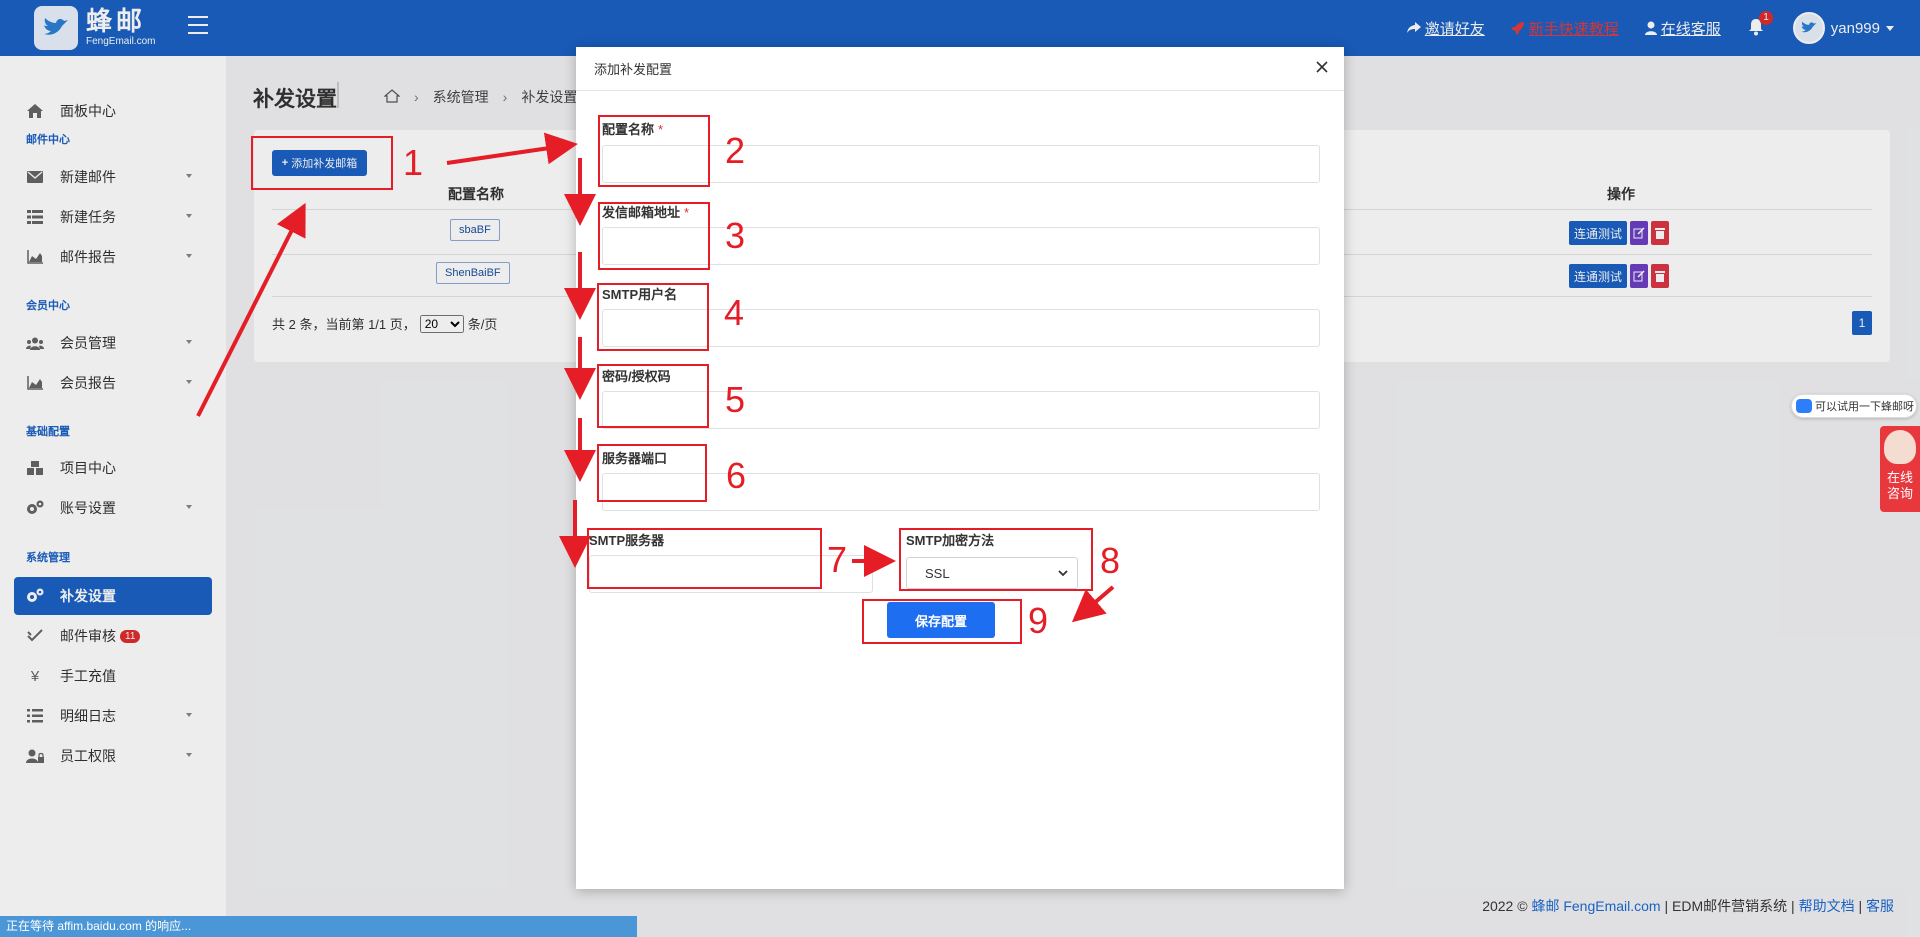 This screenshot has width=1920, height=937. What do you see at coordinates (1900, 469) in the screenshot?
I see `online-consult-button: 在线 咨询` at bounding box center [1900, 469].